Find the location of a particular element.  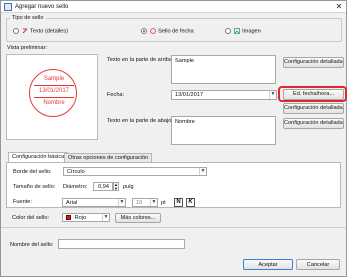

radio-image-indicator is located at coordinates (228, 31).